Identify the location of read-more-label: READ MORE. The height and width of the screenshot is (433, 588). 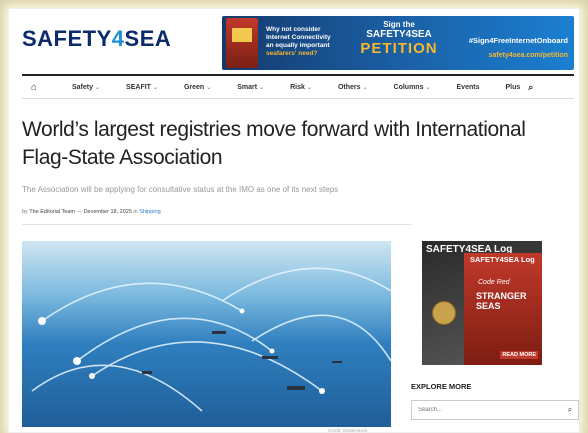
(519, 355).